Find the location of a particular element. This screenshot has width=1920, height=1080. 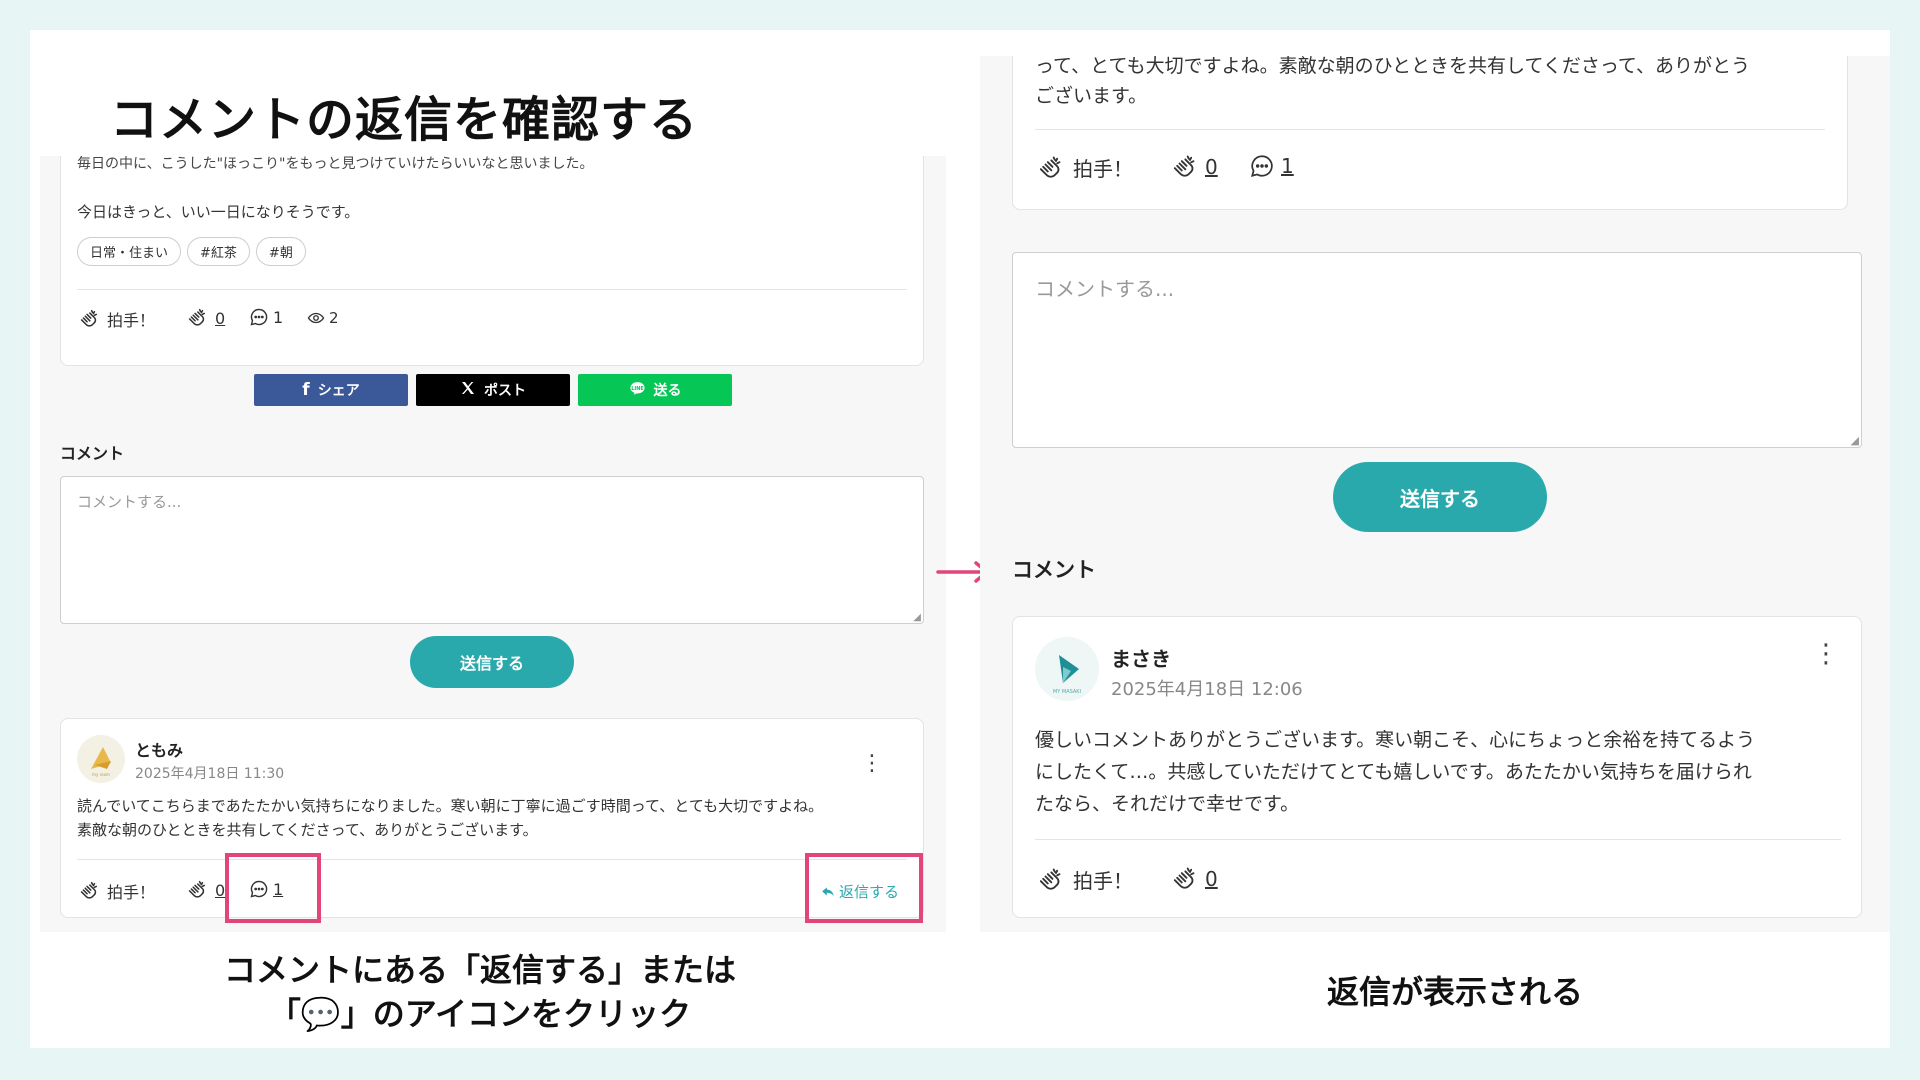

facebook-share-label: シェア is located at coordinates (338, 391).